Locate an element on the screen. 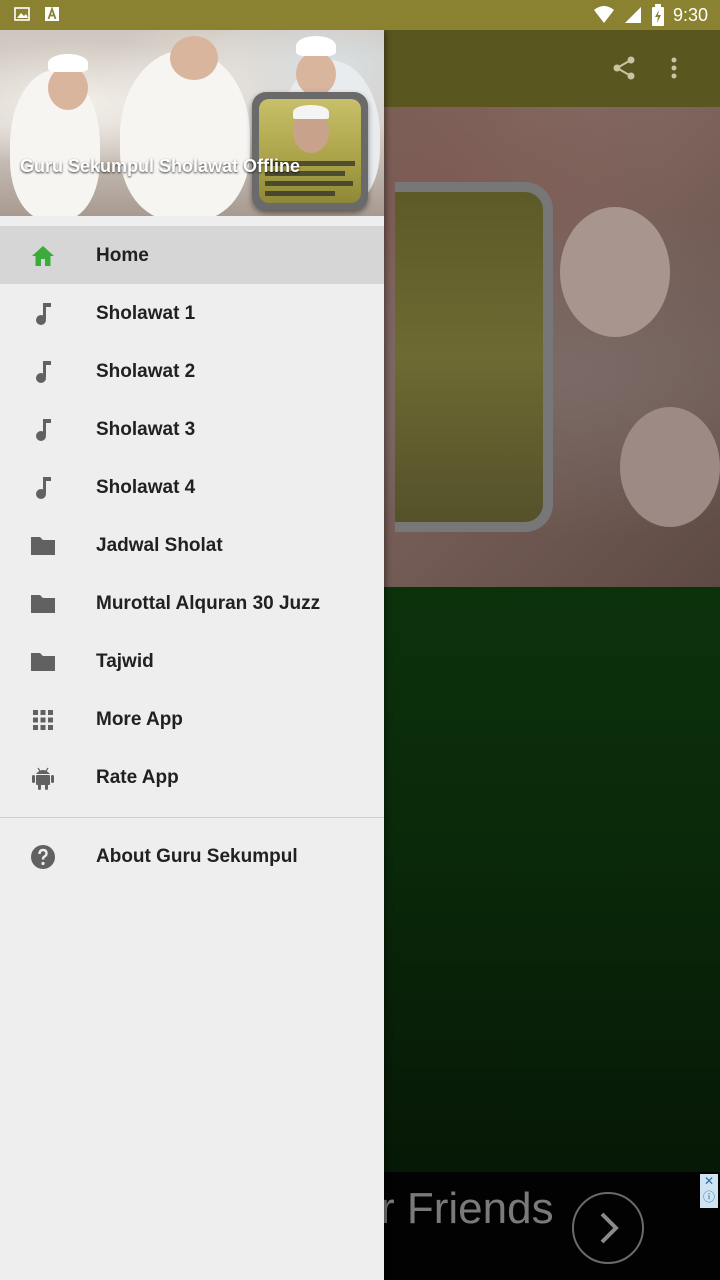 This screenshot has height=1280, width=720. drawer-header: Guru Sekumpul Sholawat Offline is located at coordinates (192, 123).